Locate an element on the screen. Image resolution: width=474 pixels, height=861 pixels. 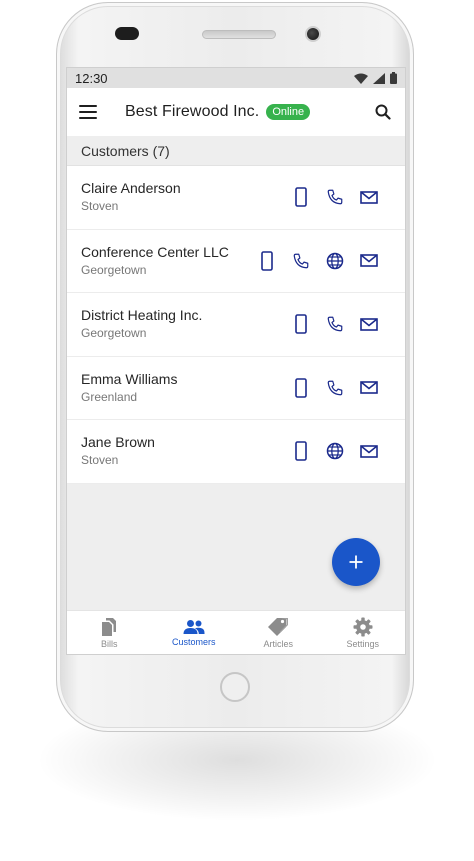
customer-row: Claire Anderson Stoven is located at coordinates (236, 198).